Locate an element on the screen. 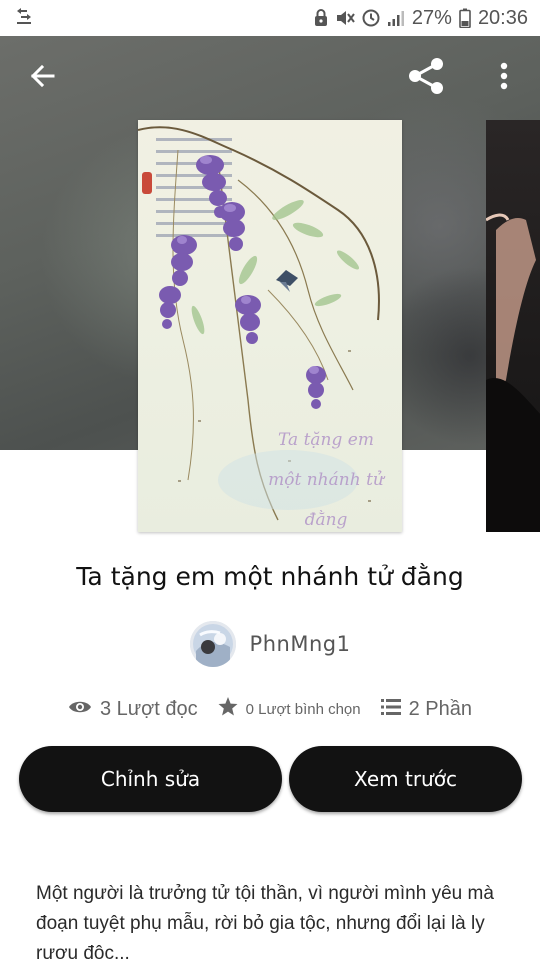 This screenshot has width=540, height=960. cover-title-text: Ta tặng em một nhánh tử đằng is located at coordinates (326, 476).